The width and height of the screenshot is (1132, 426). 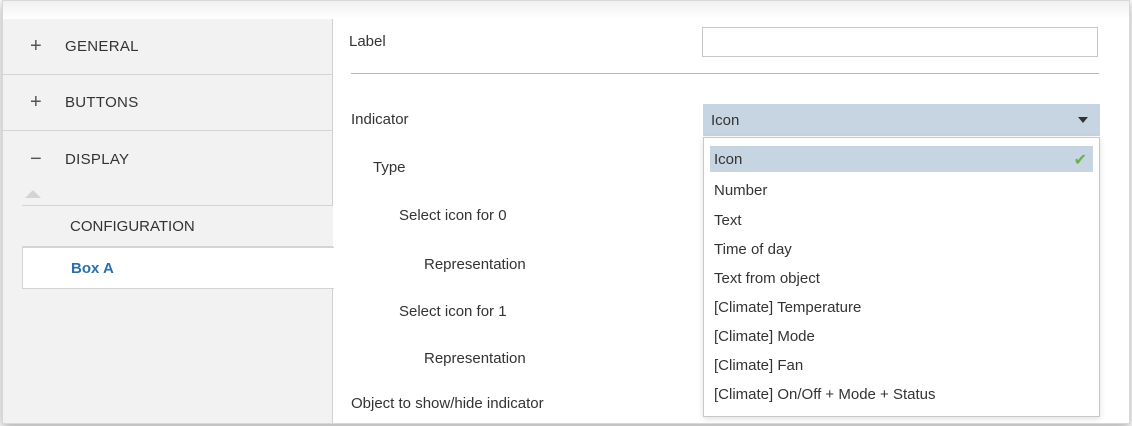 What do you see at coordinates (92, 268) in the screenshot?
I see `sidebar-subitem-label: Box A` at bounding box center [92, 268].